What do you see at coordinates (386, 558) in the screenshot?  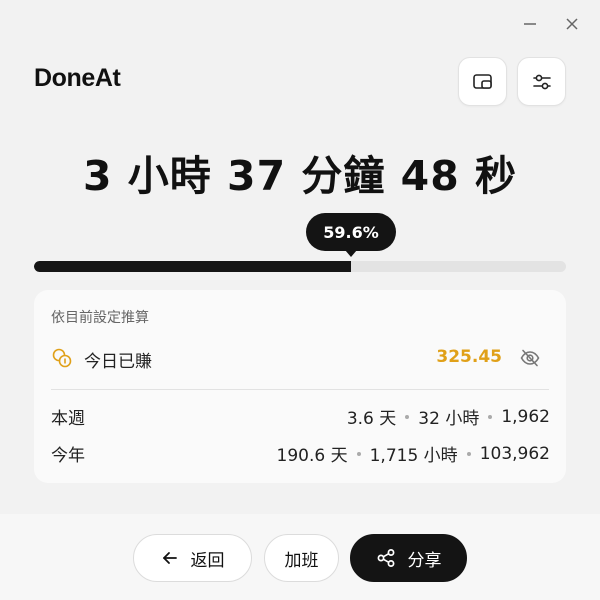 I see `share-icon` at bounding box center [386, 558].